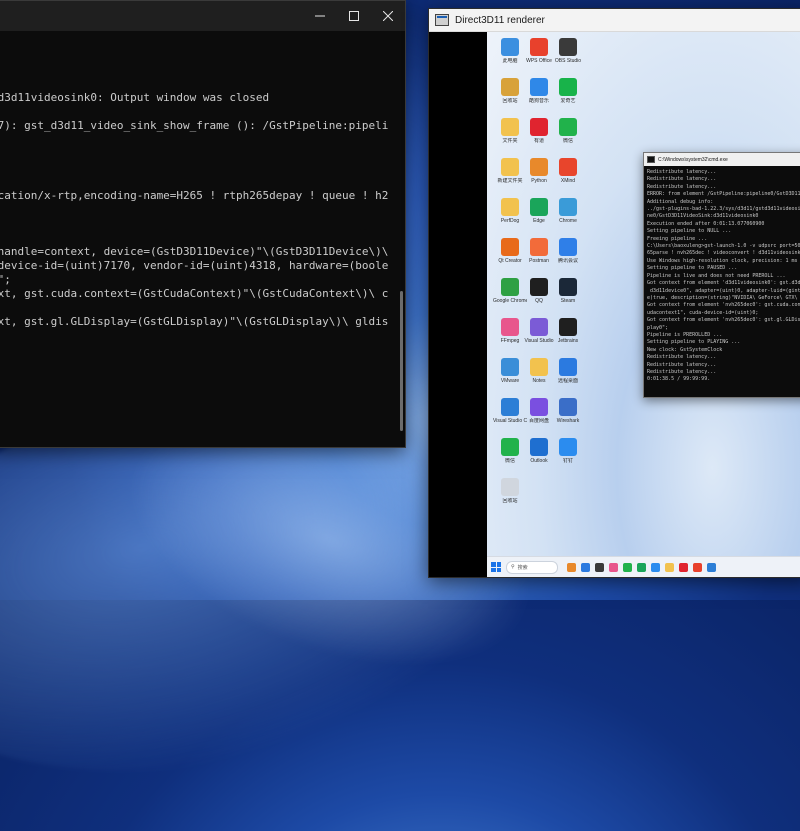 This screenshot has width=800, height=831. What do you see at coordinates (680, 201) in the screenshot?
I see `cmd-line: Additional debug info:` at bounding box center [680, 201].